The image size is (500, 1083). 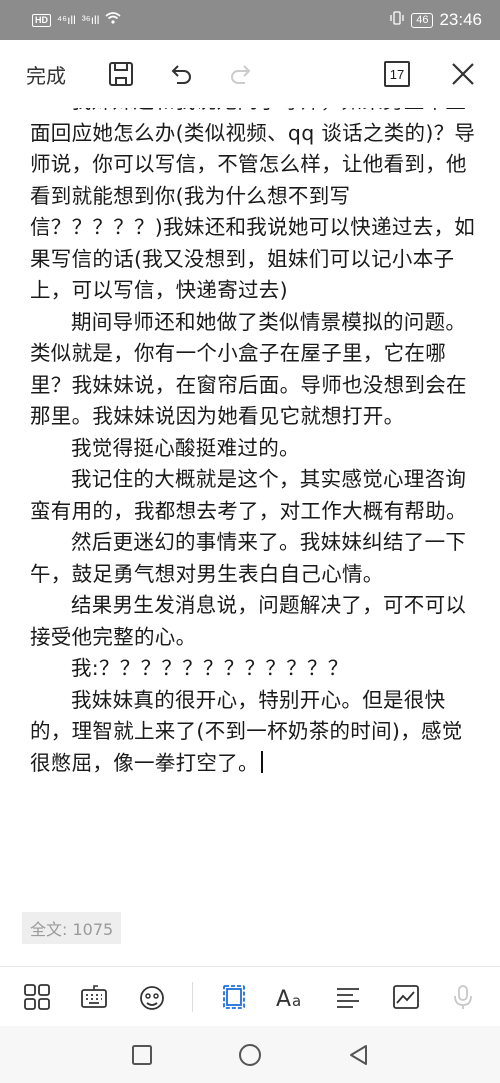 What do you see at coordinates (460, 19) in the screenshot?
I see `status-time: 23:46` at bounding box center [460, 19].